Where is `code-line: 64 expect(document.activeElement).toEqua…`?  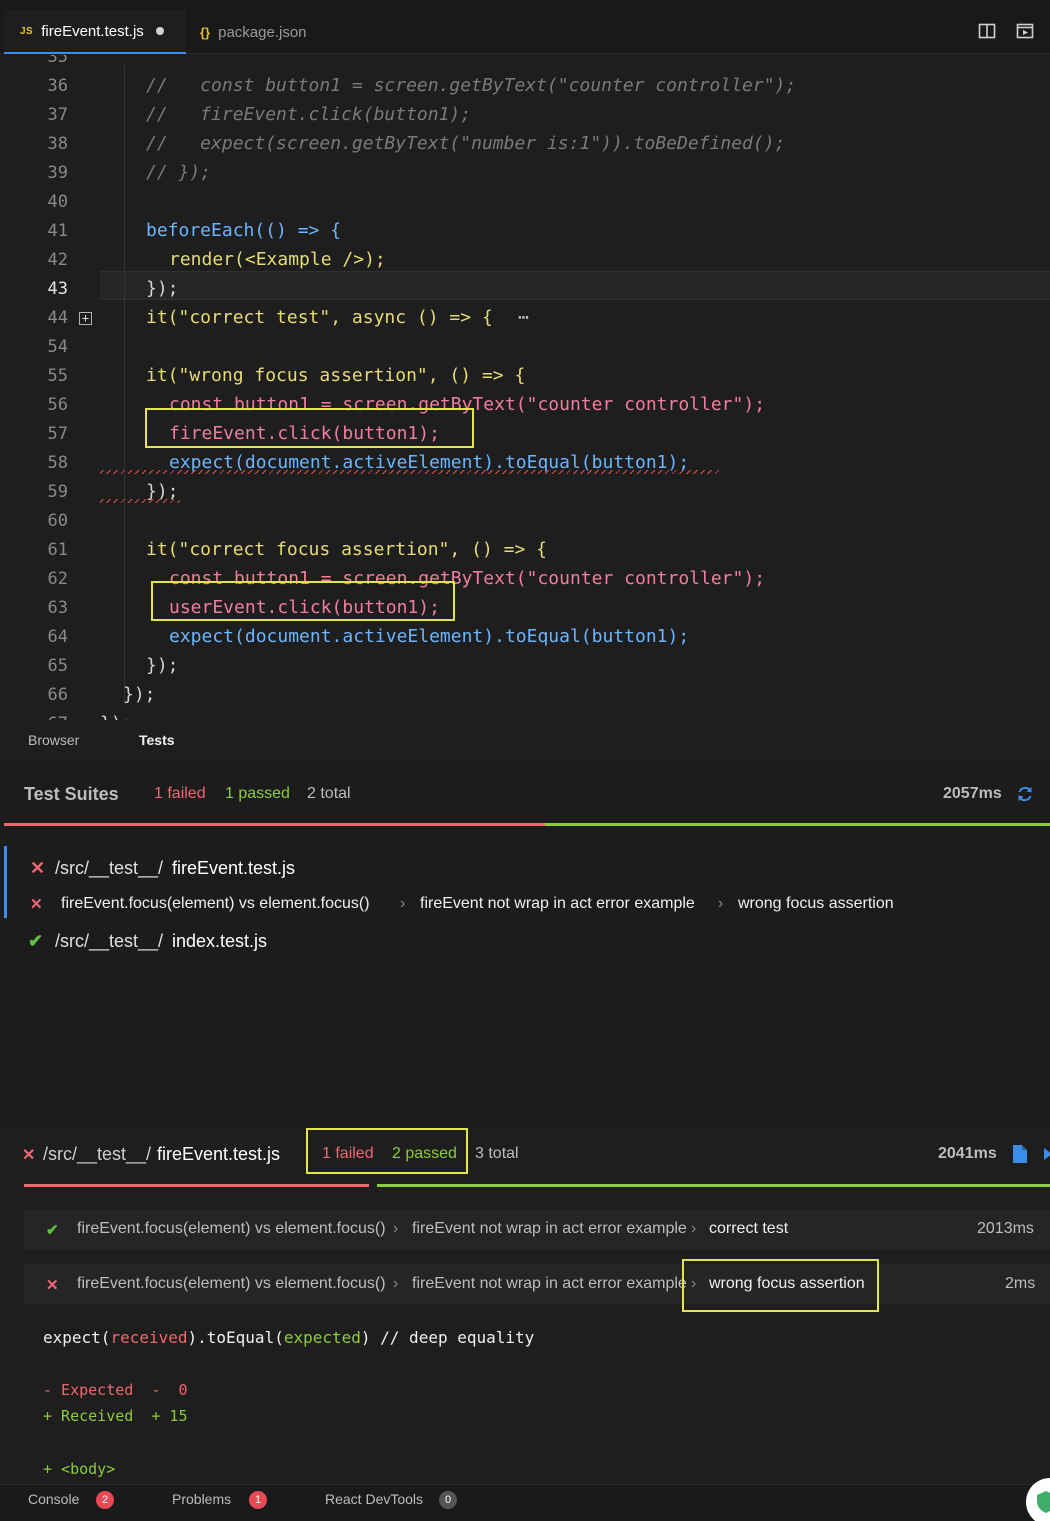 code-line: 64 expect(document.activeElement).toEqua… is located at coordinates (525, 637).